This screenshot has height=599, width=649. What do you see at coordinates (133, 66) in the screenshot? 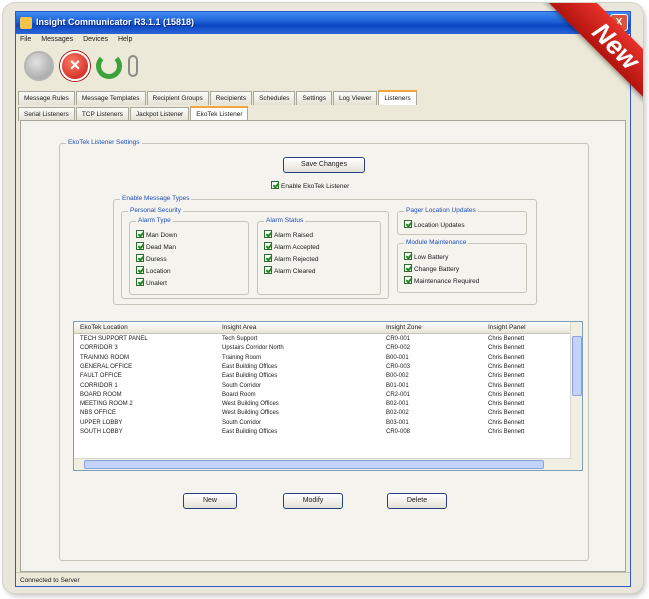
I see `attach-icon` at bounding box center [133, 66].